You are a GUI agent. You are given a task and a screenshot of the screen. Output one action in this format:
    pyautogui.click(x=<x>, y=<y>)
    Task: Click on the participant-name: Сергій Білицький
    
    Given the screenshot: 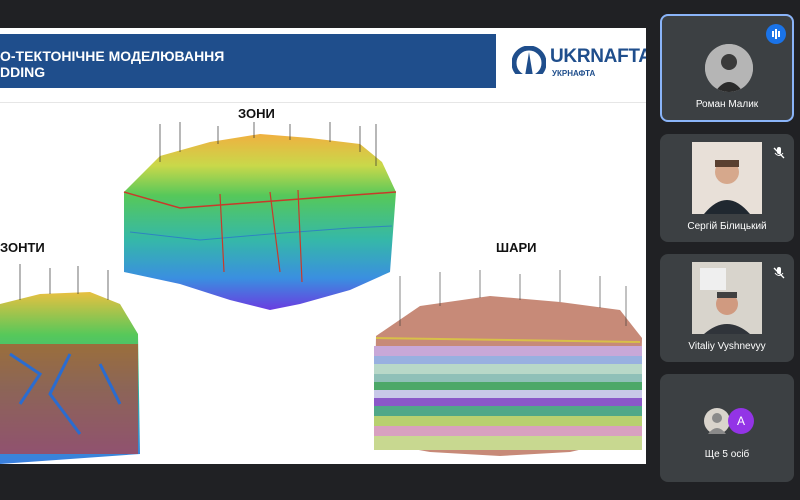 What is the action you would take?
    pyautogui.click(x=727, y=226)
    